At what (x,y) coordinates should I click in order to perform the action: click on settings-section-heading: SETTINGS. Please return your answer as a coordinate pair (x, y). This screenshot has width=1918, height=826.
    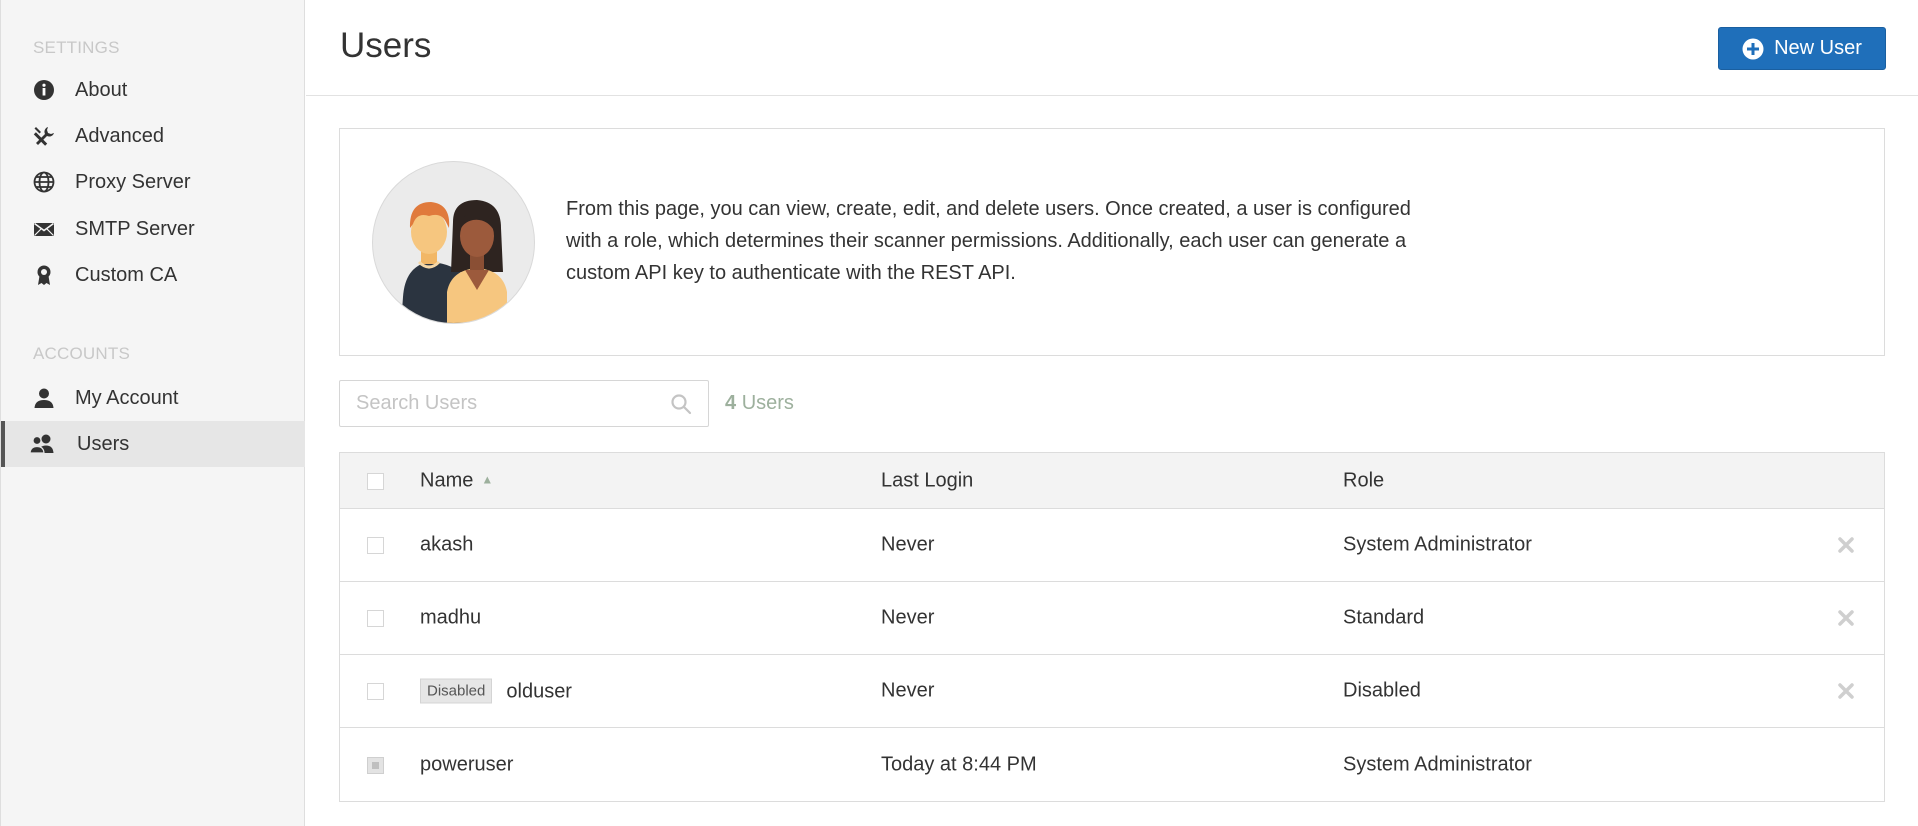
    Looking at the image, I should click on (76, 47).